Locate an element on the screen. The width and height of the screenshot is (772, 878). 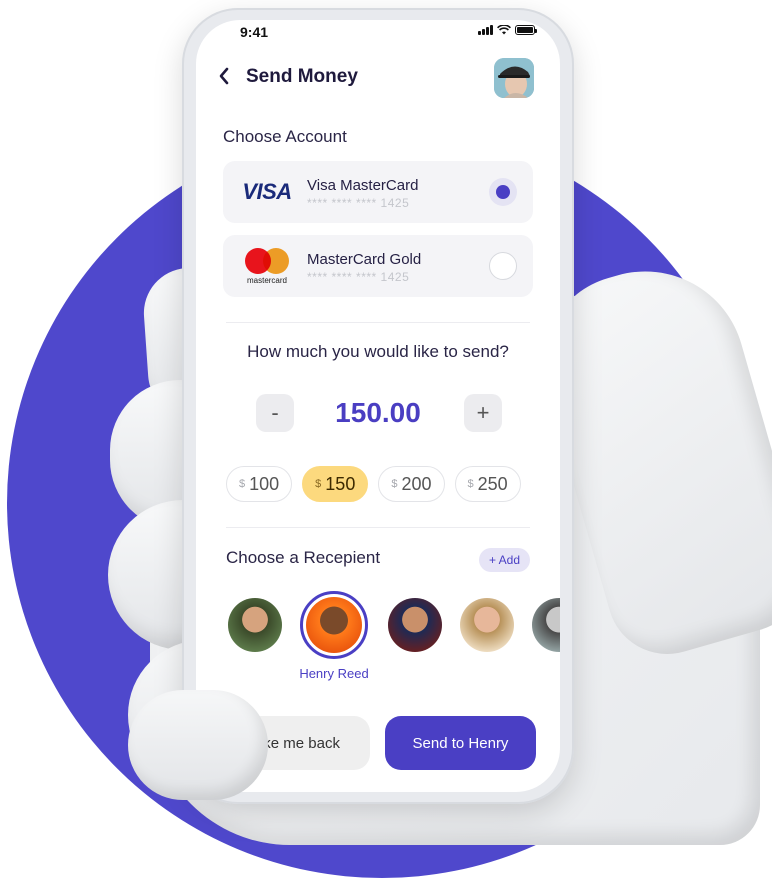
preset-chip-selected: $ 150 is located at coordinates (335, 484).